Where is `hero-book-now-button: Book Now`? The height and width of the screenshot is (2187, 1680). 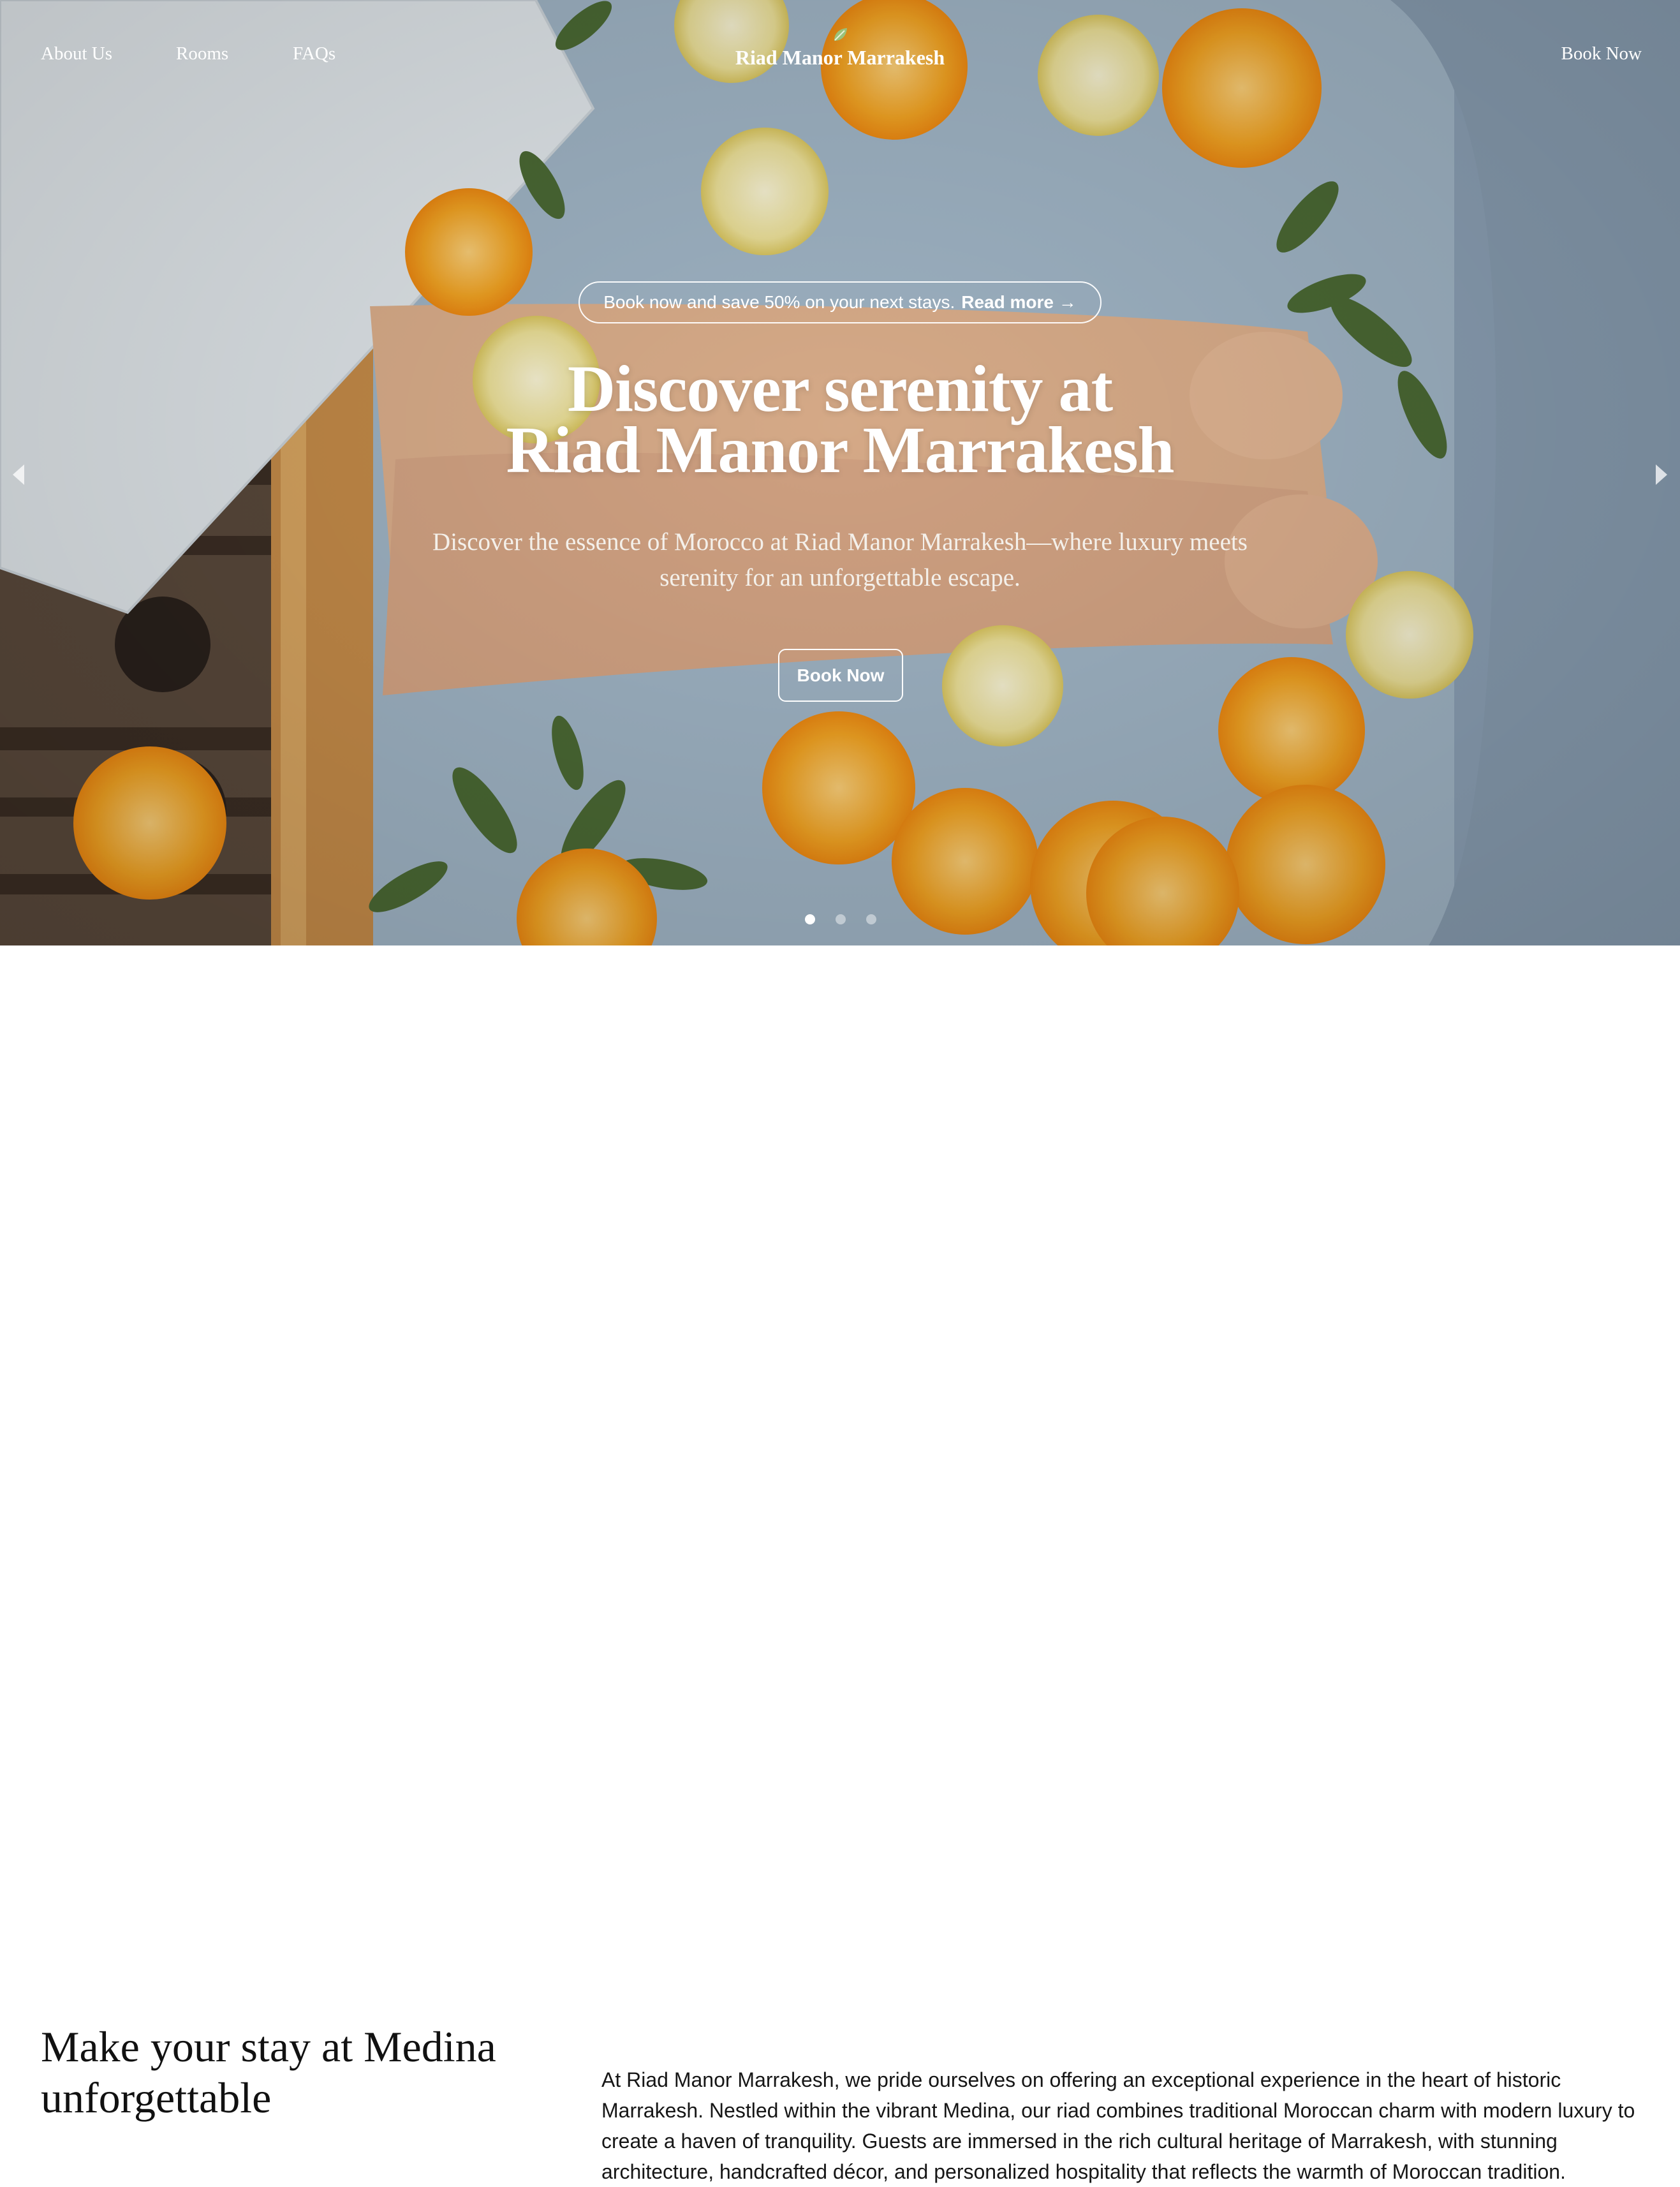 hero-book-now-button: Book Now is located at coordinates (840, 675).